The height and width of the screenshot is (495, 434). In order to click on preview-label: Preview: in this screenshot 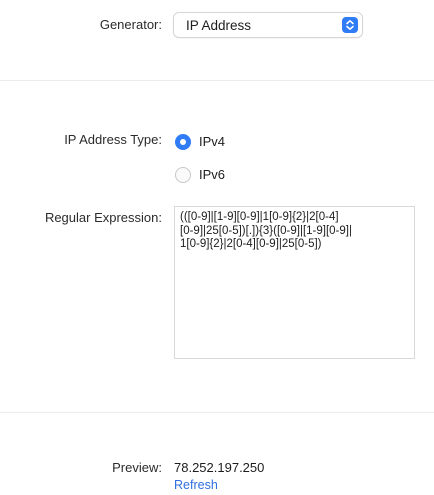, I will do `click(137, 467)`.